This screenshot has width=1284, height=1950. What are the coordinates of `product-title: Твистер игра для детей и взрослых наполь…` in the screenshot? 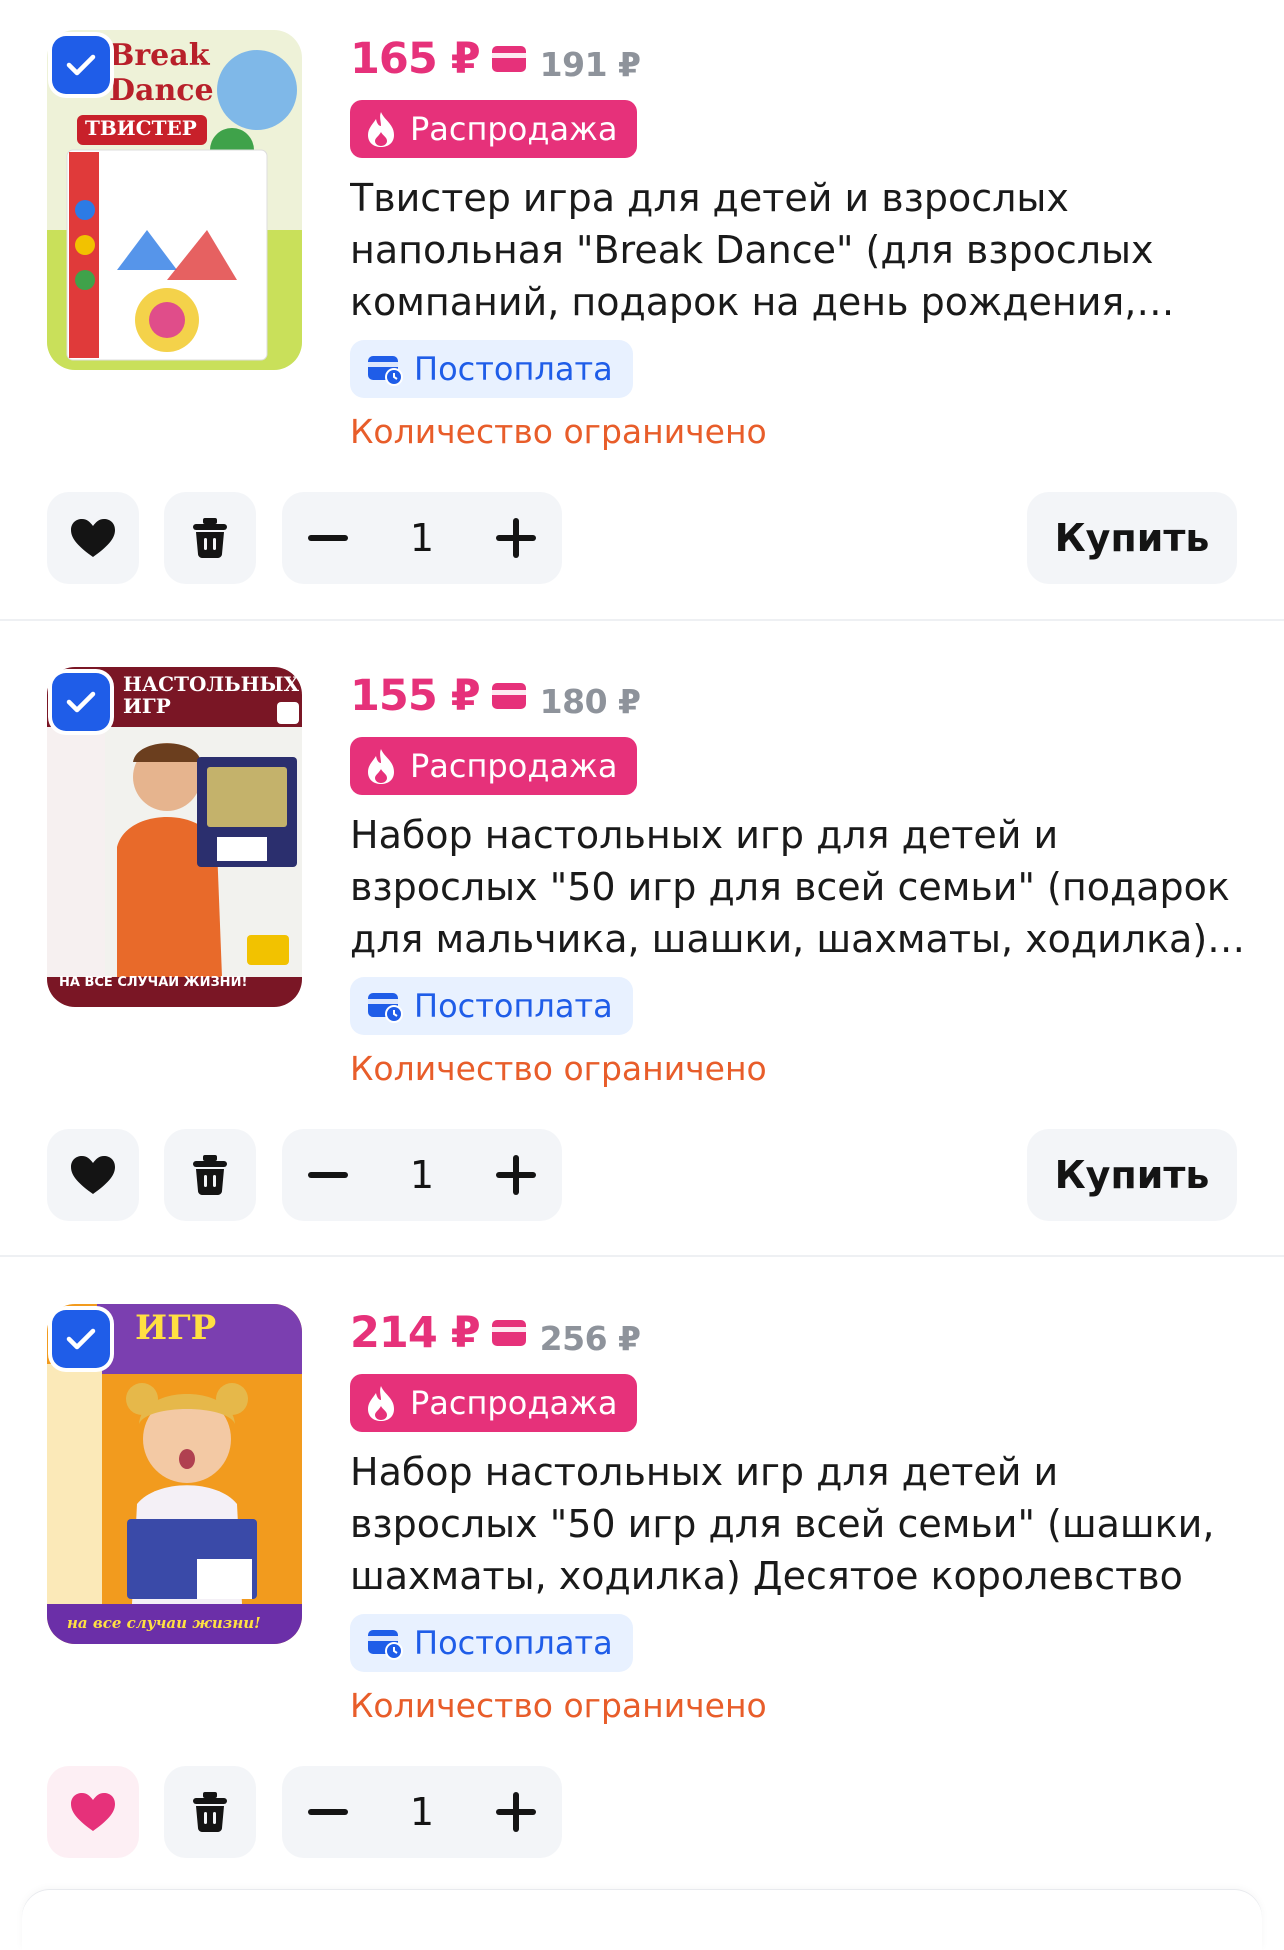 It's located at (800, 250).